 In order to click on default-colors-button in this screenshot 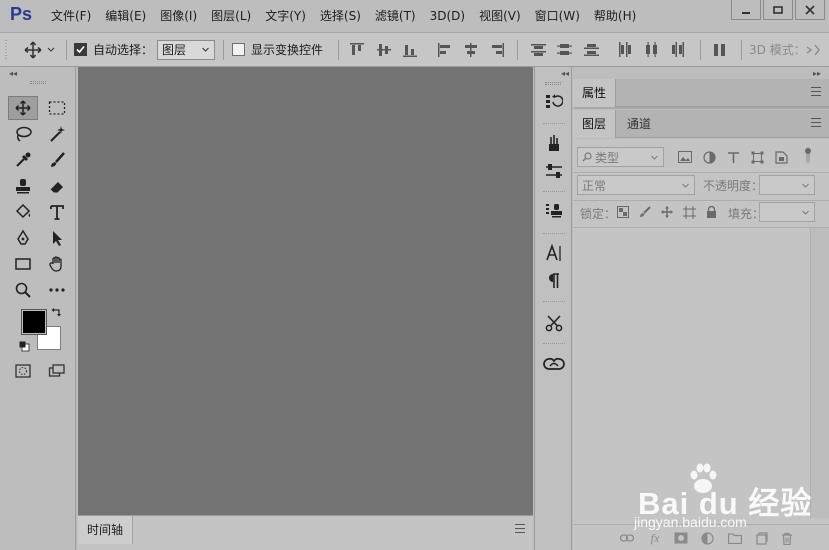, I will do `click(24, 348)`.